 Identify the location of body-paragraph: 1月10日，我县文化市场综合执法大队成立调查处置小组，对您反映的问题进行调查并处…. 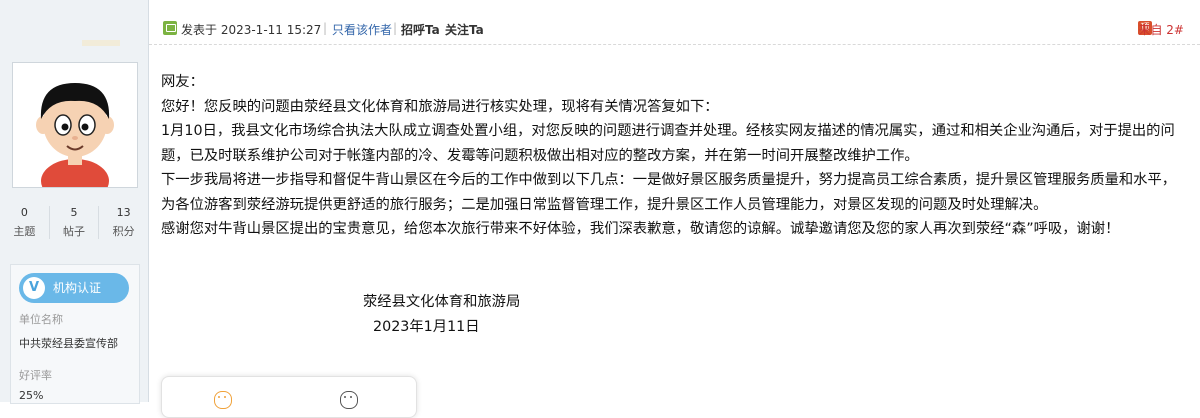
(668, 143).